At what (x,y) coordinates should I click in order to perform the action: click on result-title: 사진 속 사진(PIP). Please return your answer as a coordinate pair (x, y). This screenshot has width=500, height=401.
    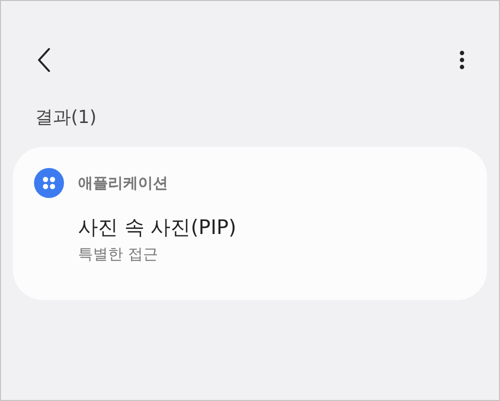
    Looking at the image, I should click on (157, 227).